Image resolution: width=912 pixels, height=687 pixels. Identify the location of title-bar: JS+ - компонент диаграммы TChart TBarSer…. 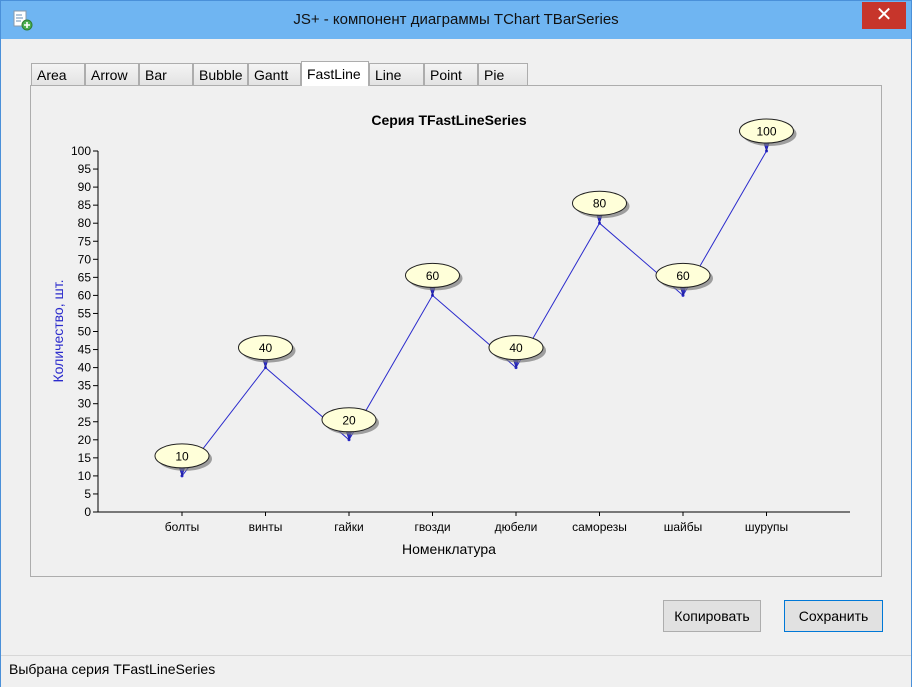
(456, 20).